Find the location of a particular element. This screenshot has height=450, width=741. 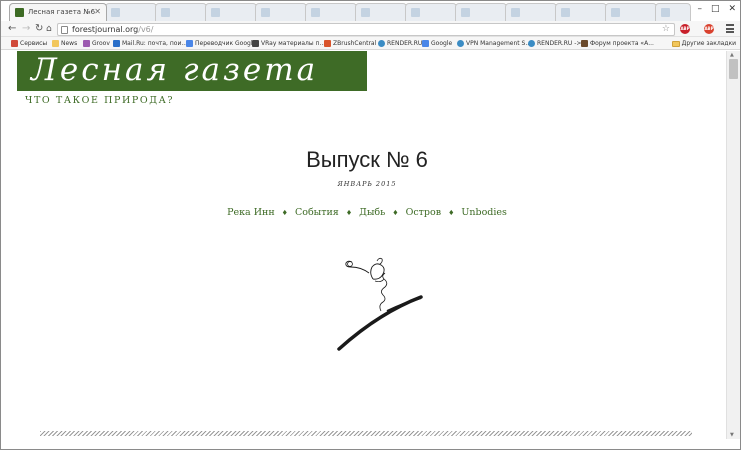

bookmark-label: Groov is located at coordinates (101, 43).